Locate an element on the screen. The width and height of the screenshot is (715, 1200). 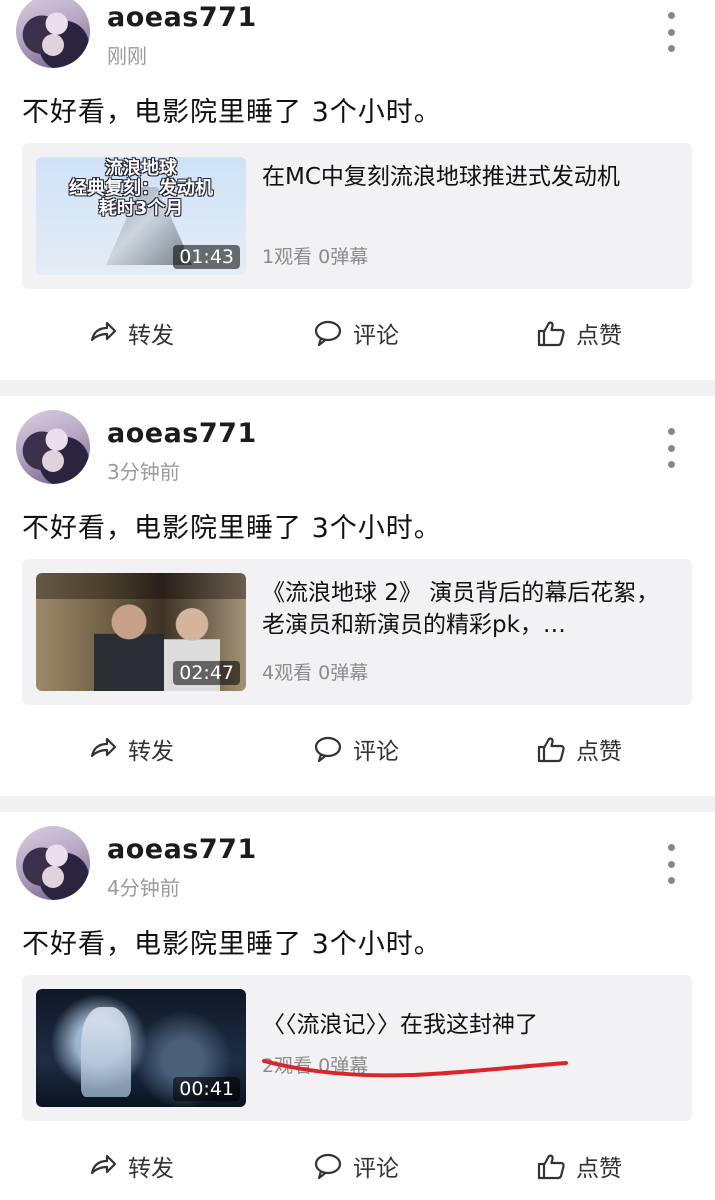
post-time: 3分钟前 is located at coordinates (143, 472).